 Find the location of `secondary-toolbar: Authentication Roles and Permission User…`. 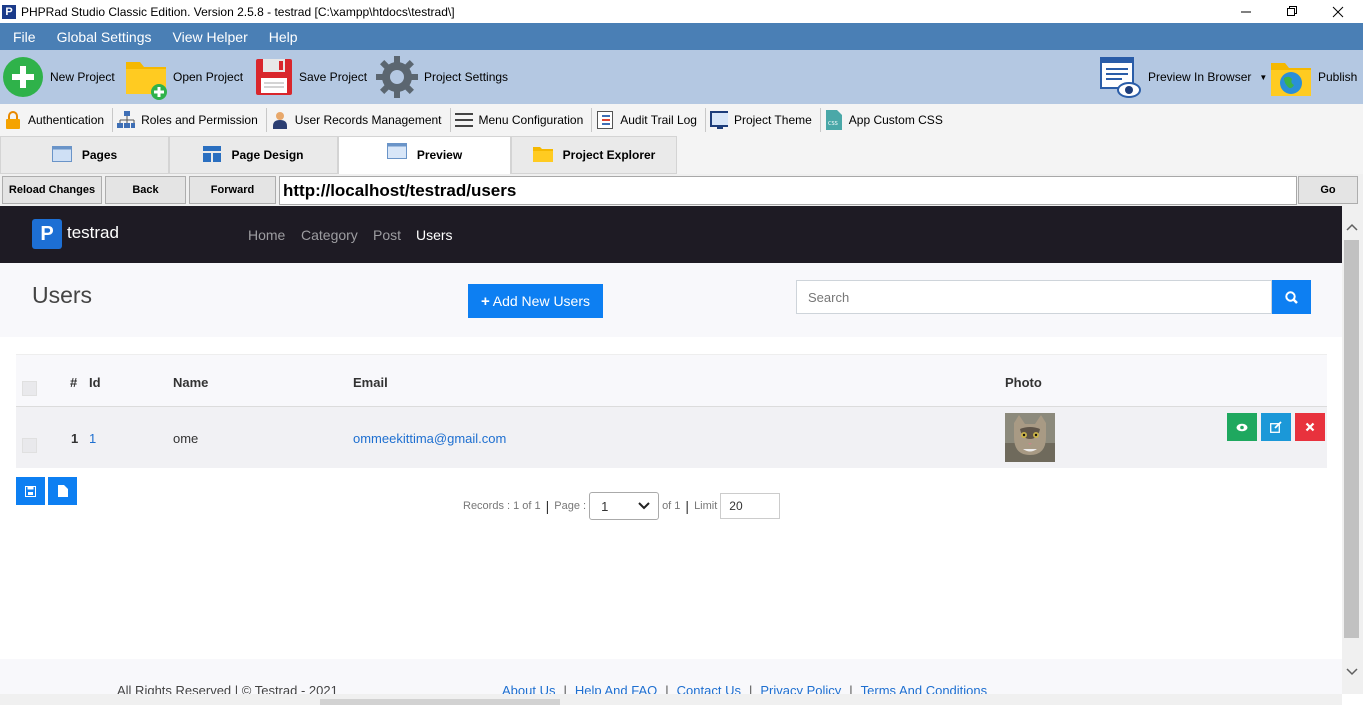

secondary-toolbar: Authentication Roles and Permission User… is located at coordinates (681, 120).